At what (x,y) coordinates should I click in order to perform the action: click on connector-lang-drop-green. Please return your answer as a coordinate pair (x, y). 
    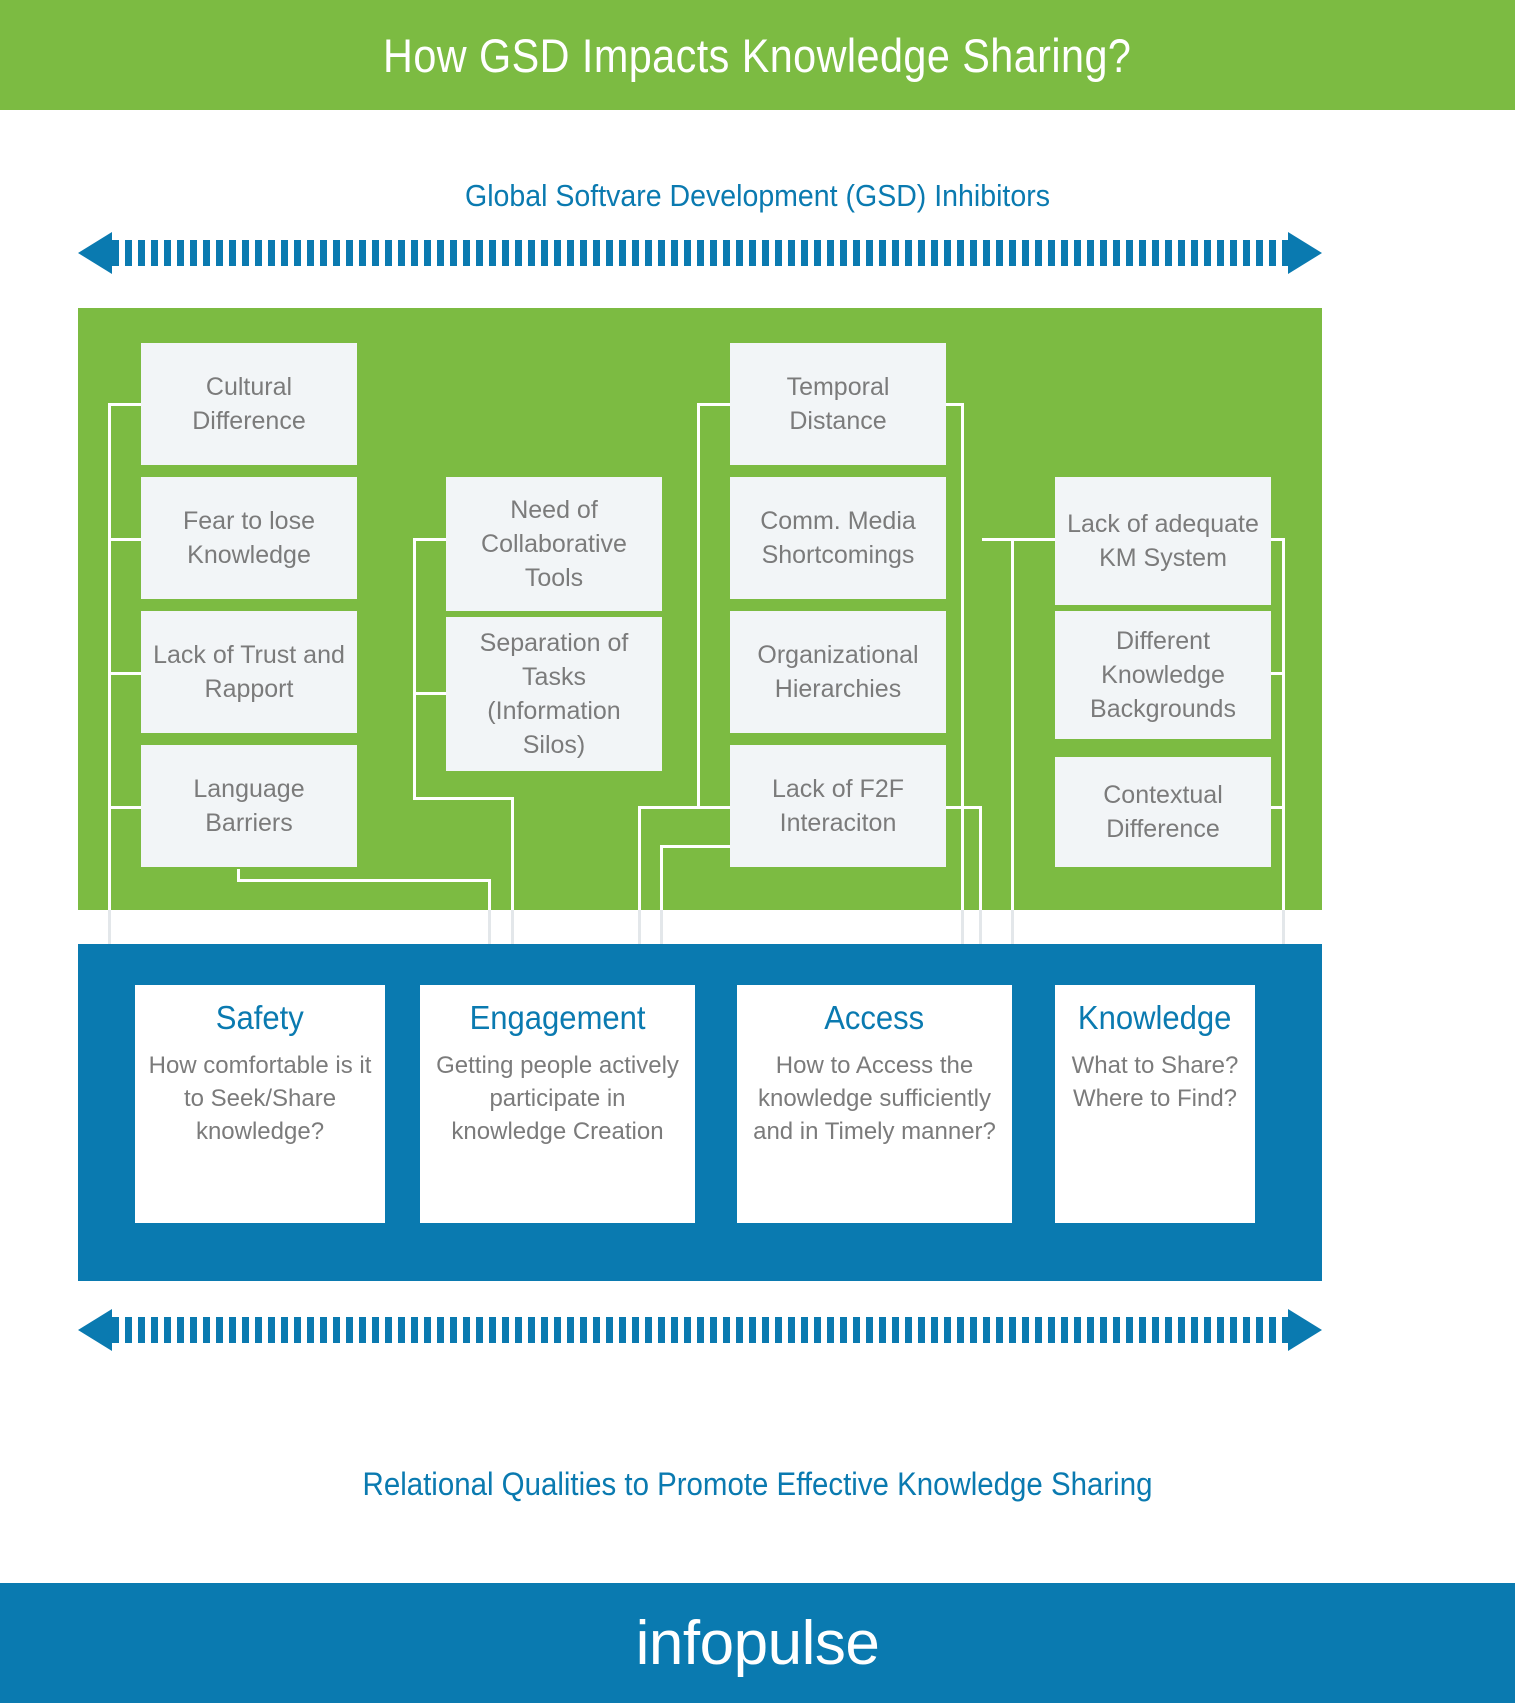
    Looking at the image, I should click on (489, 894).